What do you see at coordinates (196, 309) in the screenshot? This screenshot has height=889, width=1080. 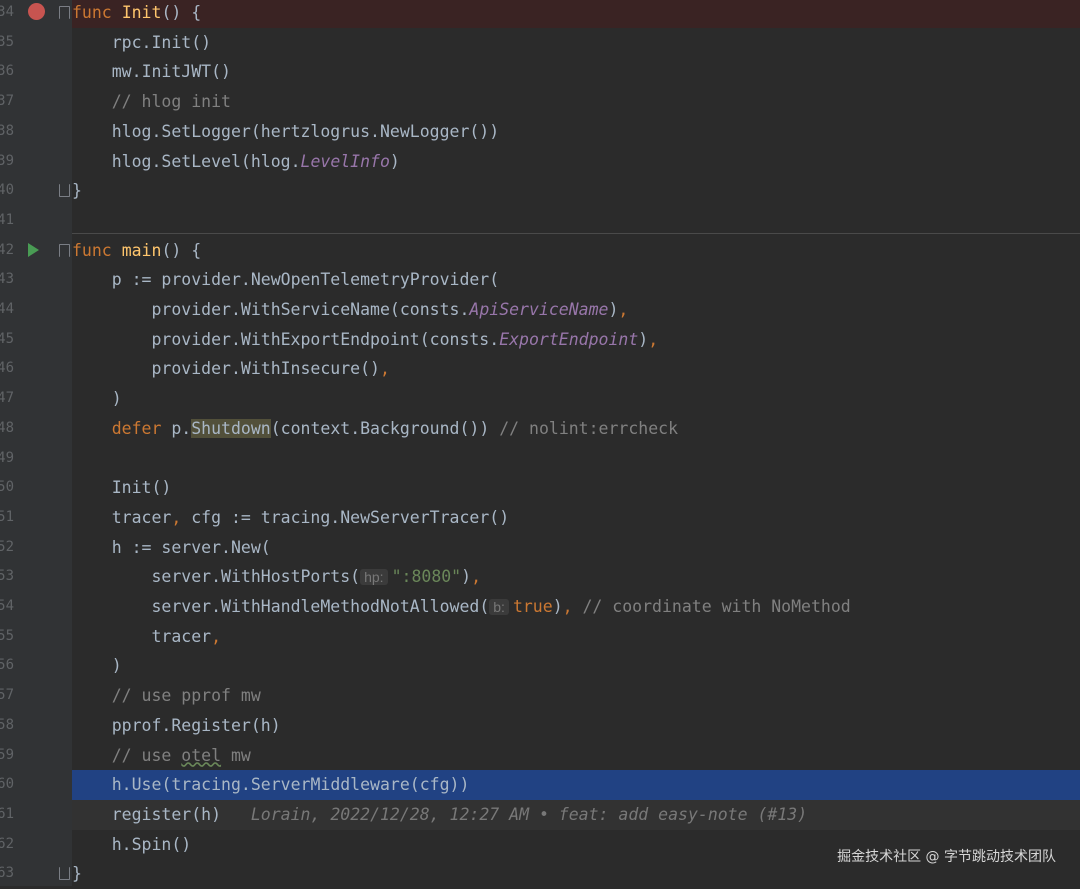 I see `code-text: provider.` at bounding box center [196, 309].